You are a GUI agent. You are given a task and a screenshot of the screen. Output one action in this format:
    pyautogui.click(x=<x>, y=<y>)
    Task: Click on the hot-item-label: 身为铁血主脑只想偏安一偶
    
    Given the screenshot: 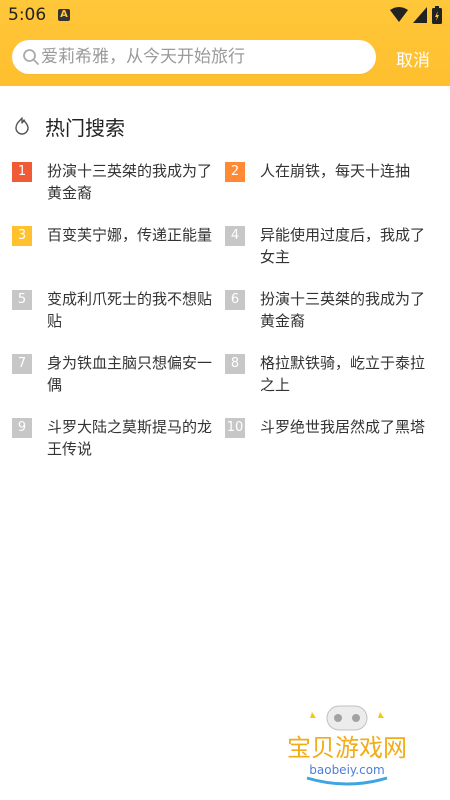 What is the action you would take?
    pyautogui.click(x=130, y=374)
    